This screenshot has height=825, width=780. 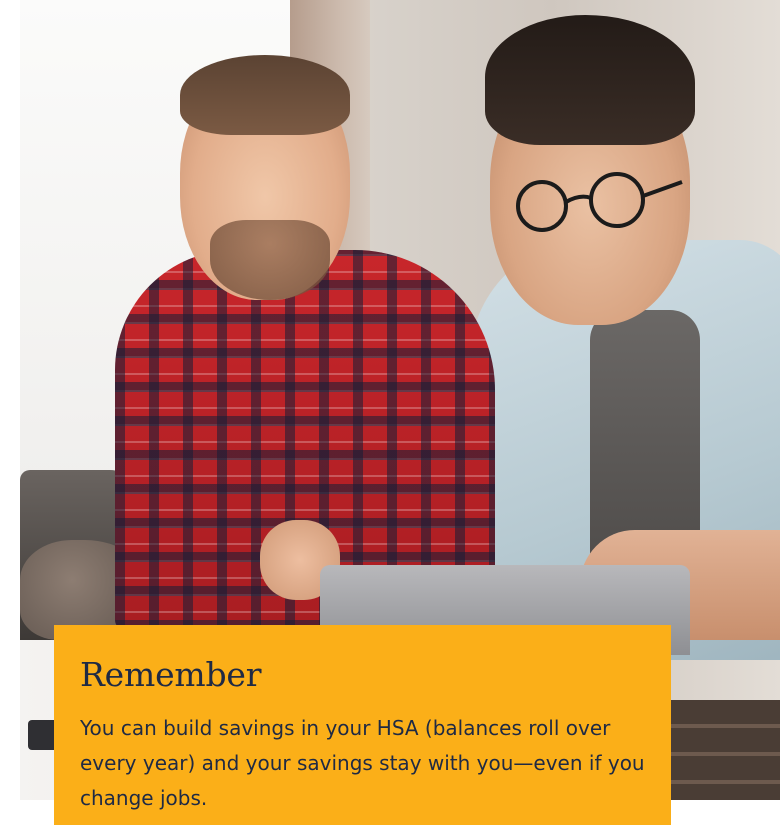 I want to click on person-right-hair, so click(x=590, y=80).